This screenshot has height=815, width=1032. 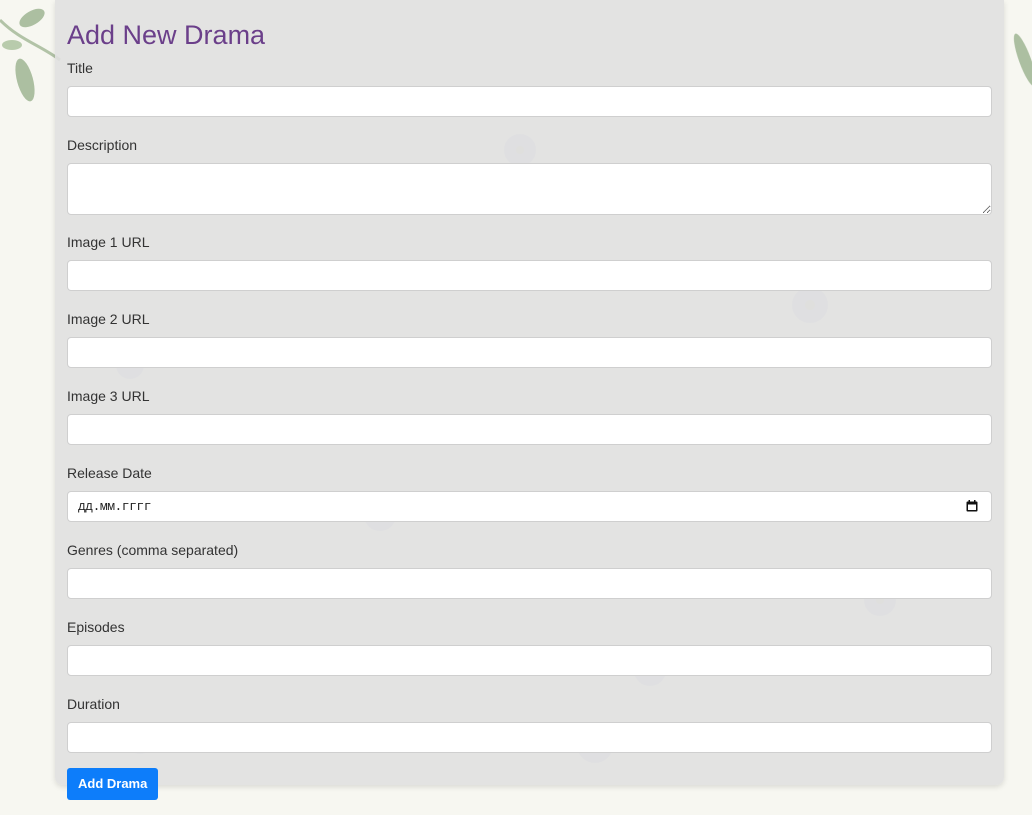 I want to click on duration-input, so click(x=529, y=737).